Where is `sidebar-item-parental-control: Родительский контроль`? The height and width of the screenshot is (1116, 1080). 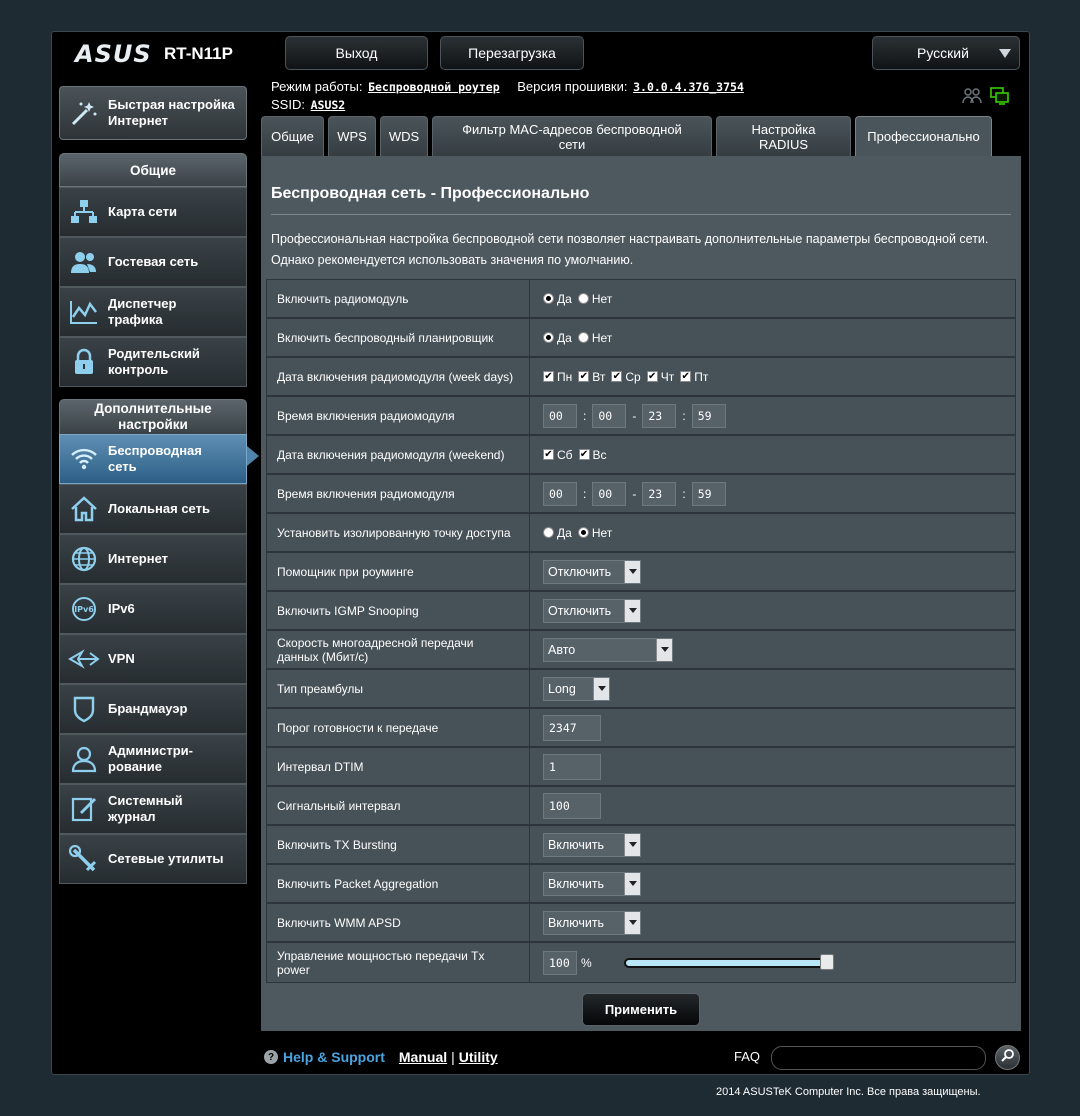 sidebar-item-parental-control: Родительский контроль is located at coordinates (153, 362).